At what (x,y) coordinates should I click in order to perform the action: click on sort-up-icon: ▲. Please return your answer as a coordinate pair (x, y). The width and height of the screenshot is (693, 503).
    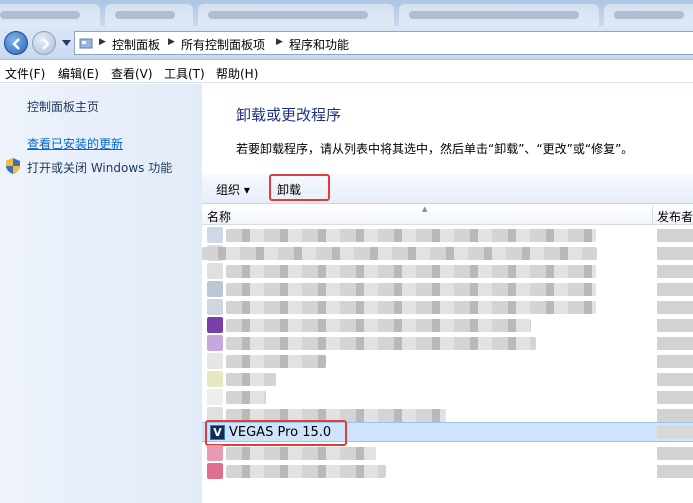
    Looking at the image, I should click on (425, 209).